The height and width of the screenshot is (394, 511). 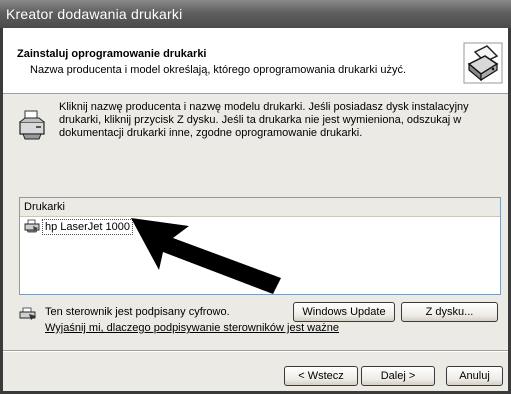 I want to click on annotation-arrow, so click(x=206, y=256).